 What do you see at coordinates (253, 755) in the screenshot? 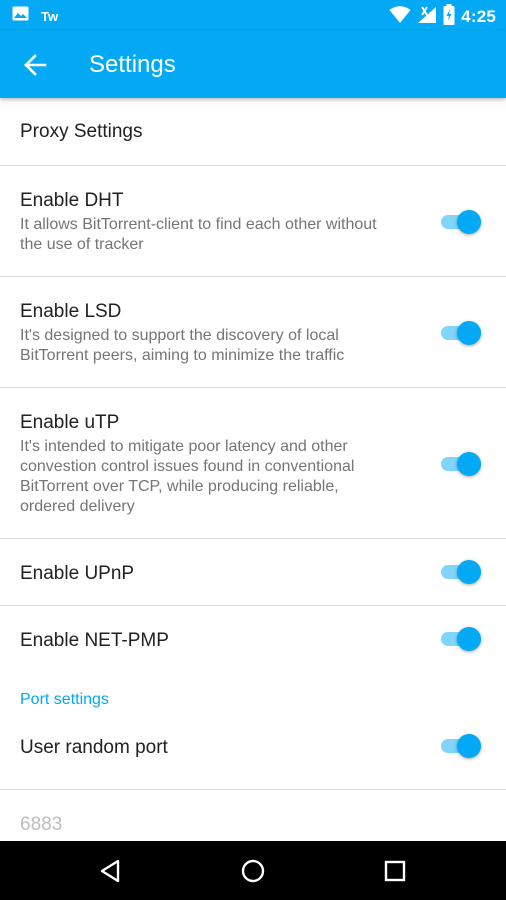
I see `random-port-item: User random port` at bounding box center [253, 755].